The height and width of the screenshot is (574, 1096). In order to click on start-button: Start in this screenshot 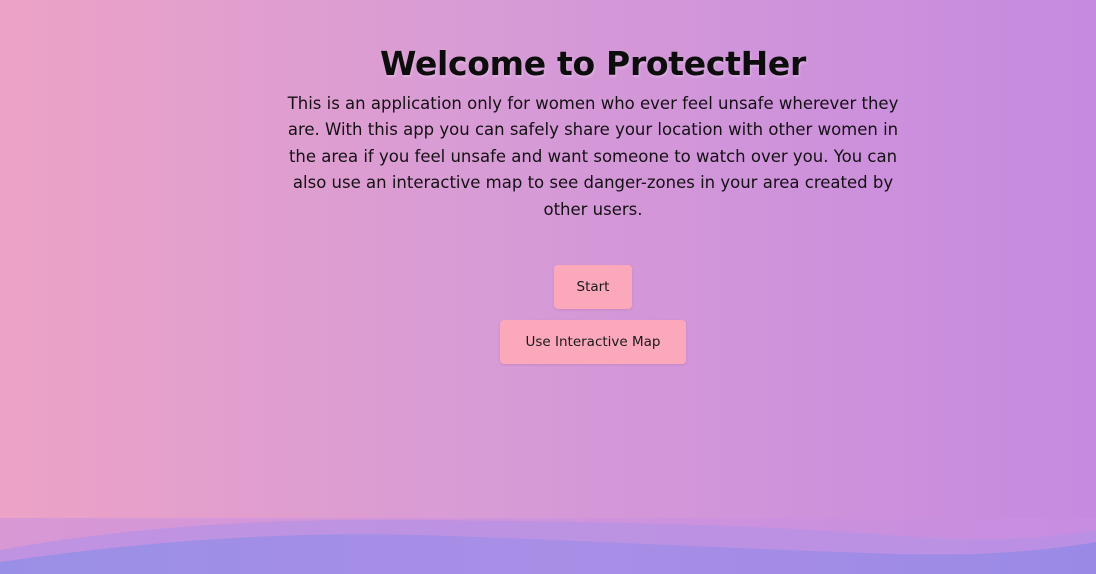, I will do `click(593, 287)`.